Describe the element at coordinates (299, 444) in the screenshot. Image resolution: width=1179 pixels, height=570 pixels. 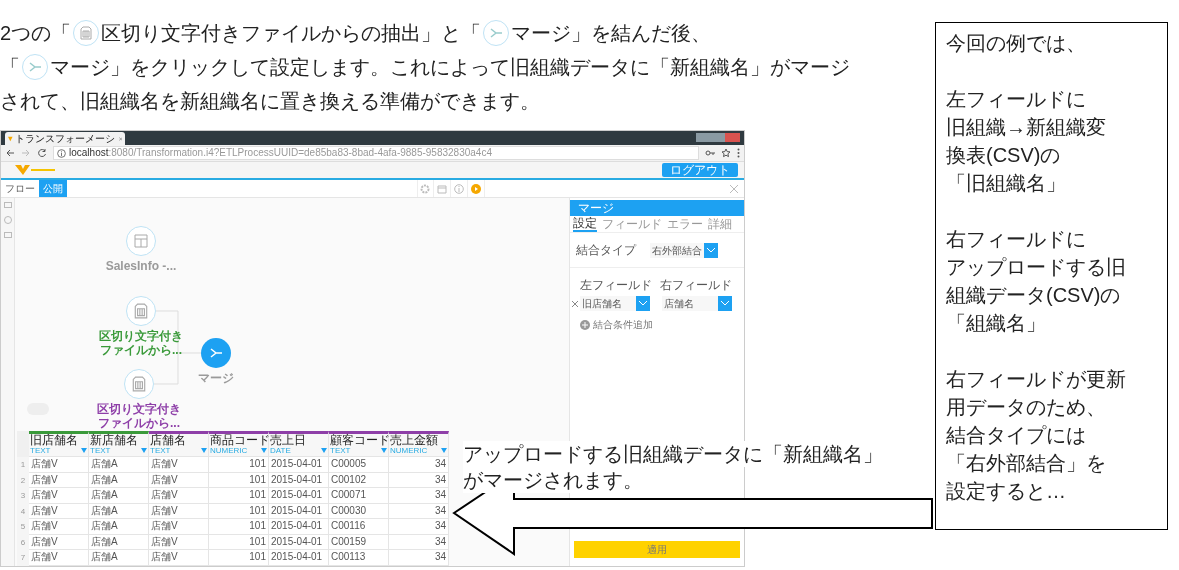
I see `column-header: 売上日 DATE` at that location.